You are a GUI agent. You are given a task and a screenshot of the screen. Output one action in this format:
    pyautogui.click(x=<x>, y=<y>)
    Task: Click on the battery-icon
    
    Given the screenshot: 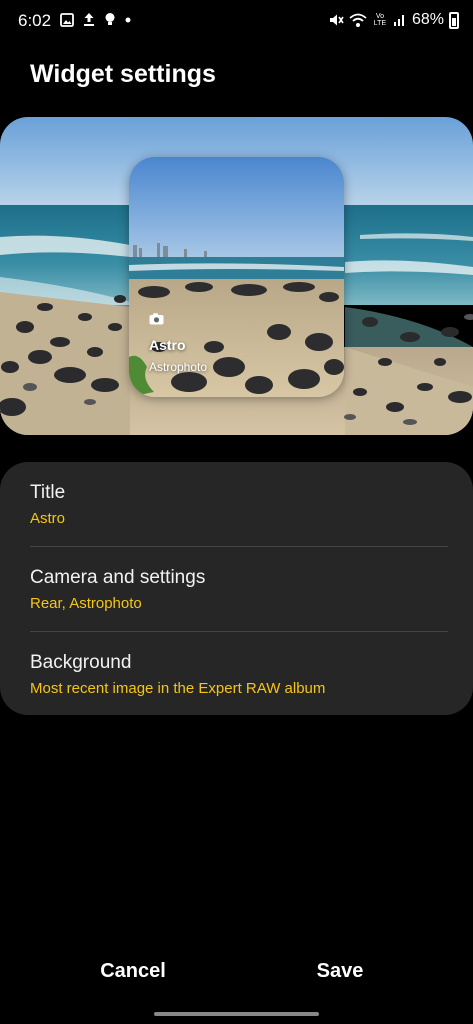 What is the action you would take?
    pyautogui.click(x=454, y=20)
    